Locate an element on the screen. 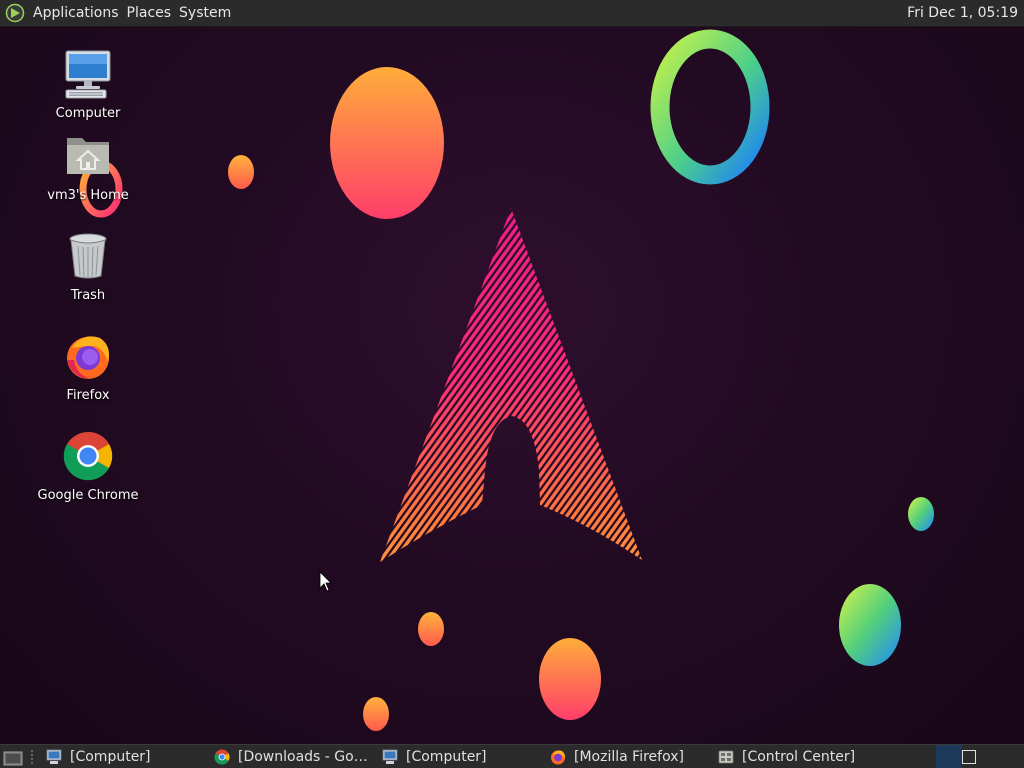 This screenshot has width=1024, height=768. taskbar-item-computer-2: [Computer] is located at coordinates (460, 756).